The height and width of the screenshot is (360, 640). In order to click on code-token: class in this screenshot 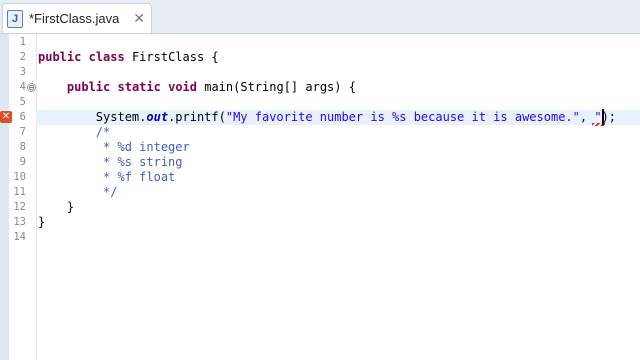, I will do `click(106, 57)`.